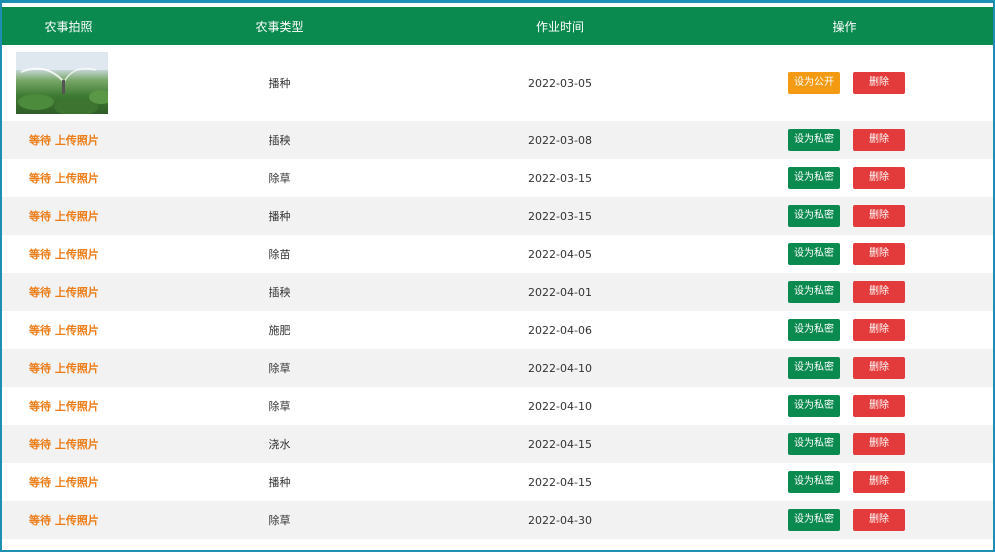 The image size is (995, 552). I want to click on type-cell: 施肥, so click(279, 330).